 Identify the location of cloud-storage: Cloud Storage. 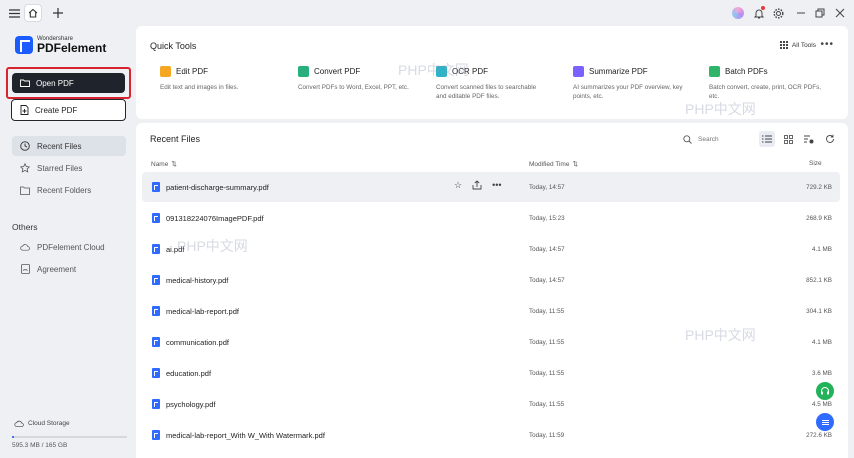
(42, 423).